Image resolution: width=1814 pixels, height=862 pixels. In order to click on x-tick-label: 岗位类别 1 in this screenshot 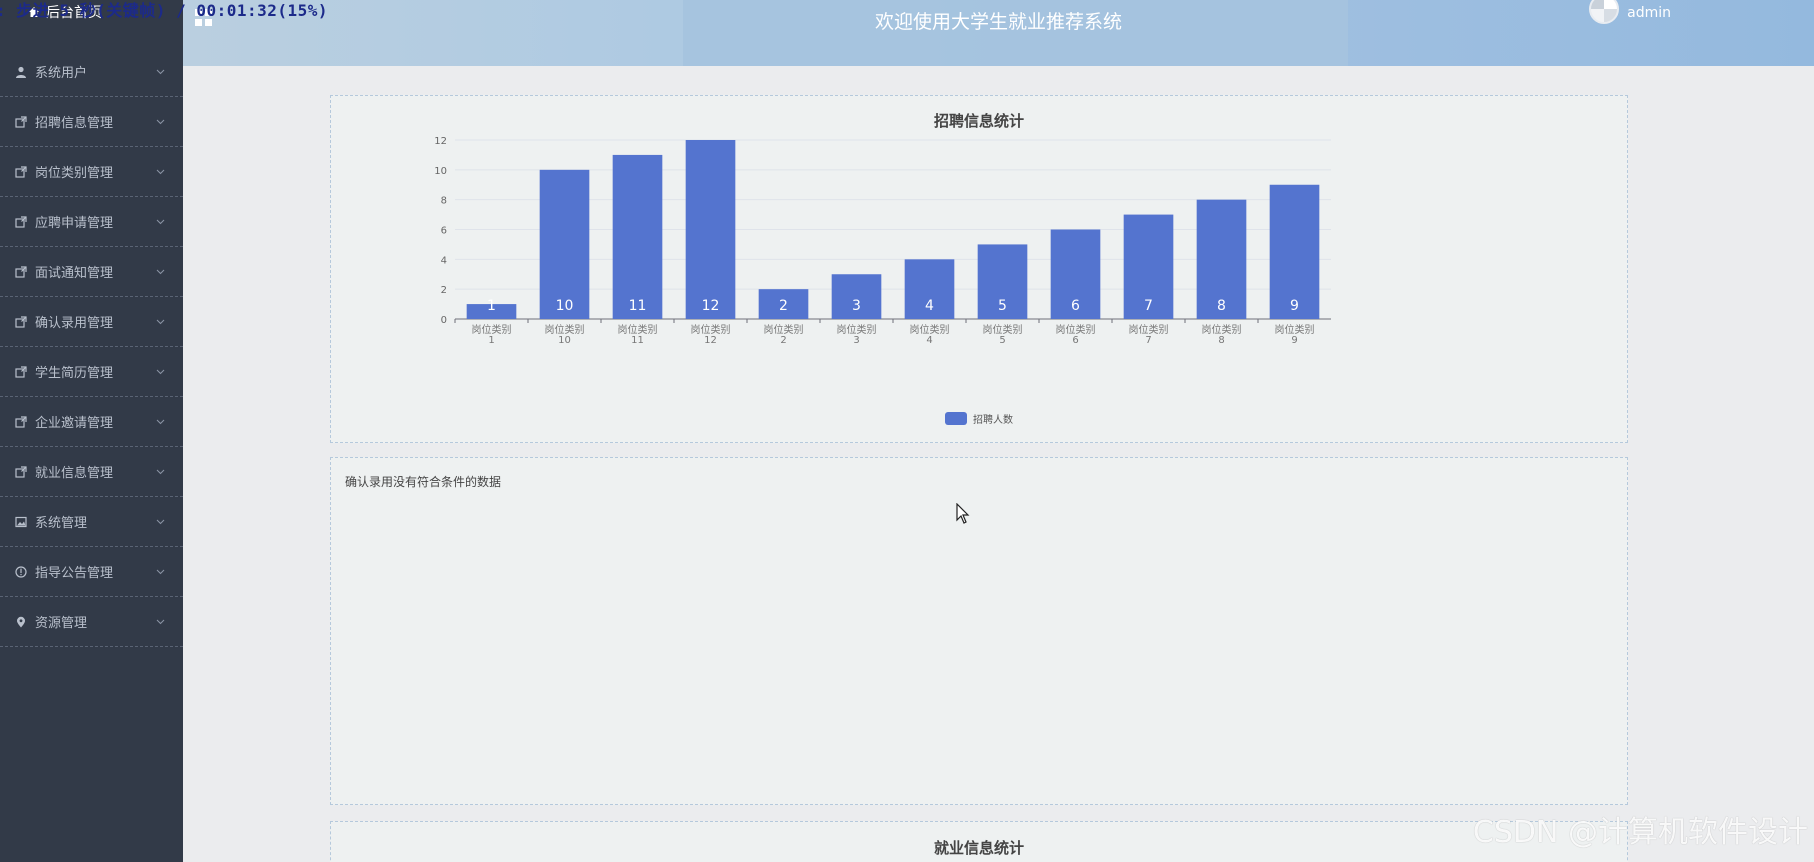, I will do `click(492, 334)`.